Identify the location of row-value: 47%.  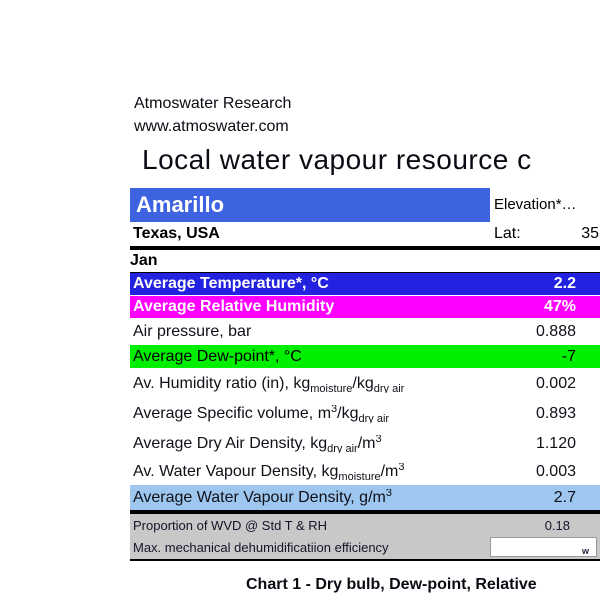
(535, 307).